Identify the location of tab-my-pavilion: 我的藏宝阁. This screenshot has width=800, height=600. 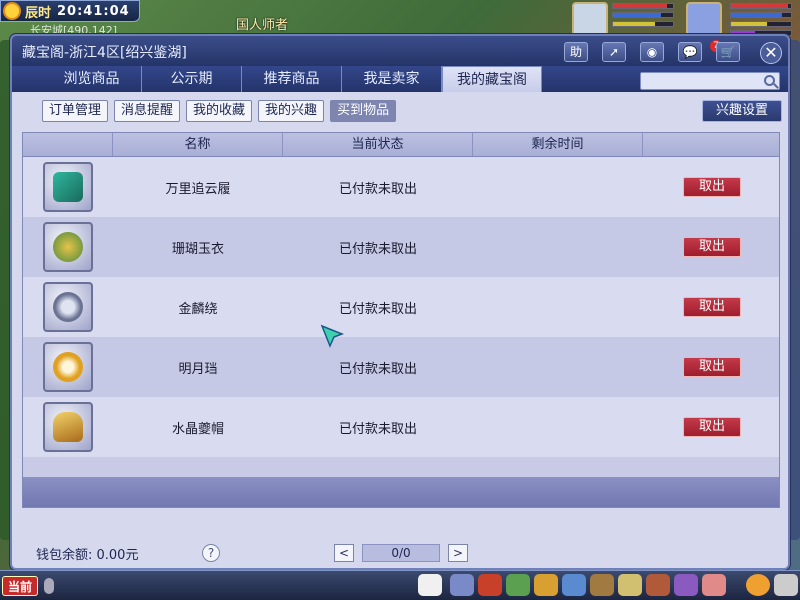
(492, 79).